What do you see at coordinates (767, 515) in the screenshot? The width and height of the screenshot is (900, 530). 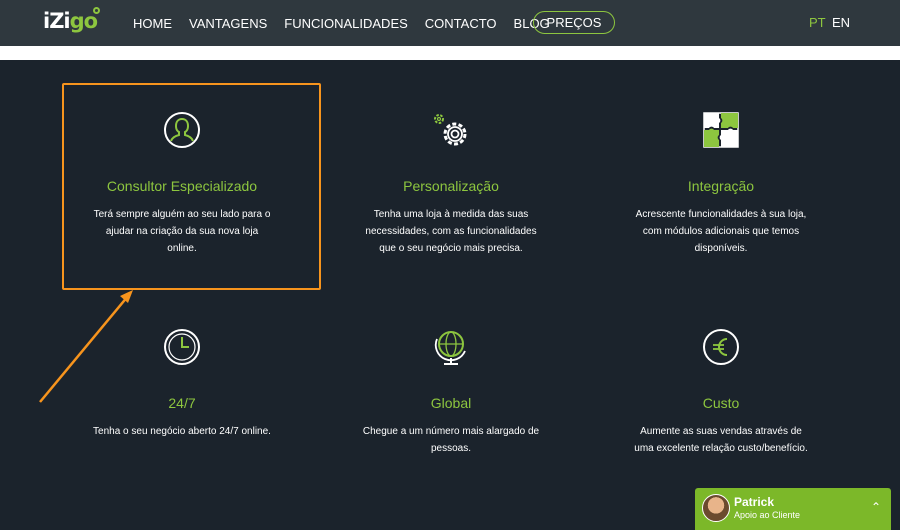 I see `chat-agent-role: Apoio ao Cliente` at bounding box center [767, 515].